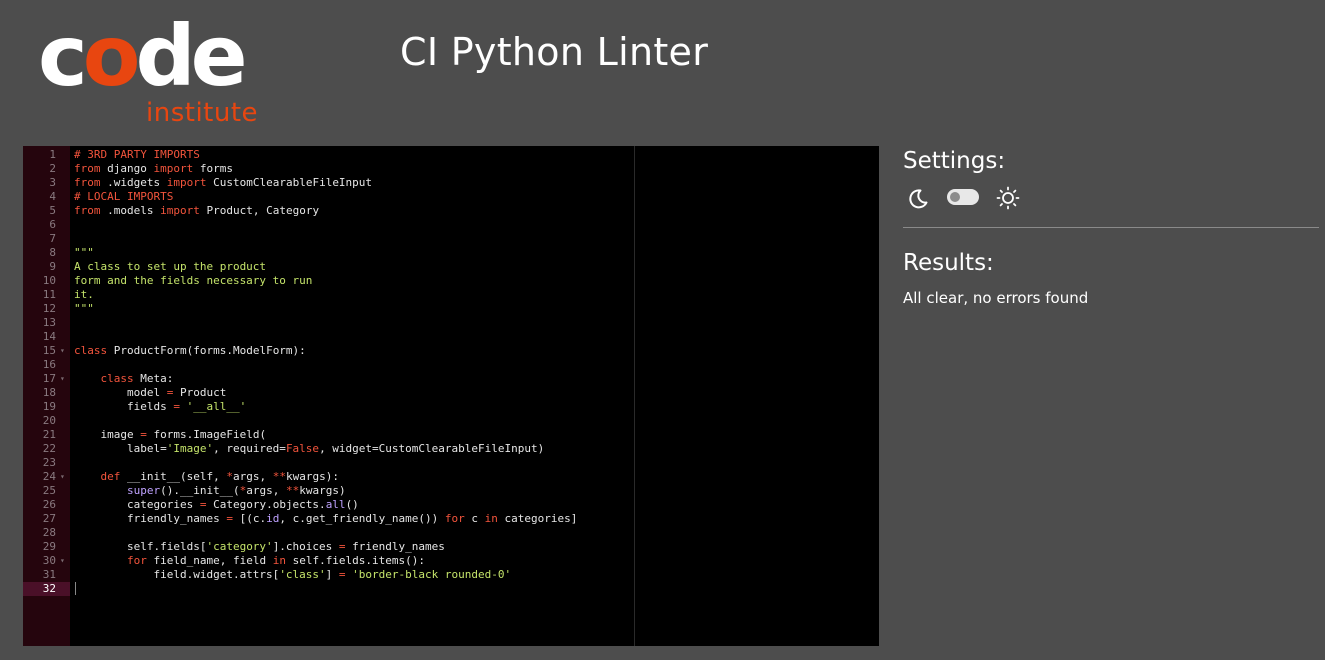 Image resolution: width=1325 pixels, height=660 pixels. What do you see at coordinates (476, 407) in the screenshot?
I see `code-text: fields = '__all__'` at bounding box center [476, 407].